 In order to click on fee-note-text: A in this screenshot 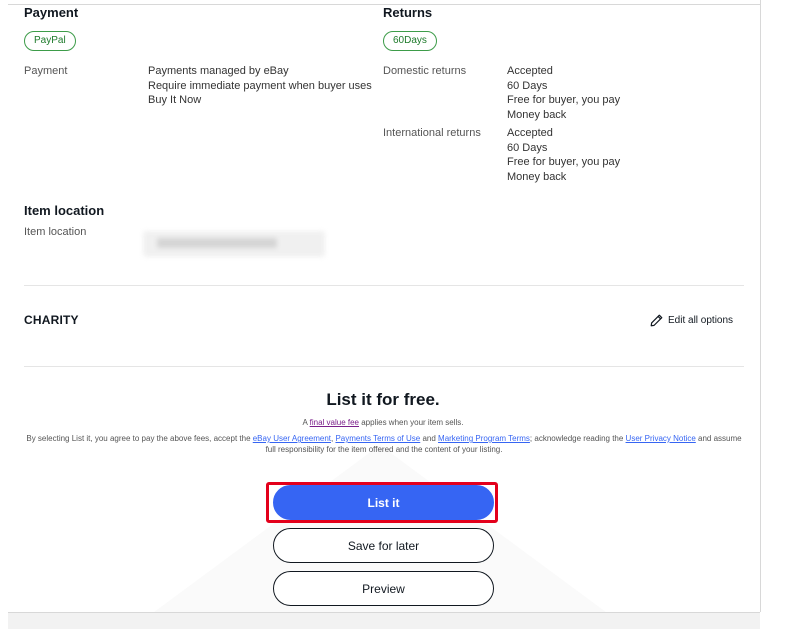, I will do `click(306, 422)`.